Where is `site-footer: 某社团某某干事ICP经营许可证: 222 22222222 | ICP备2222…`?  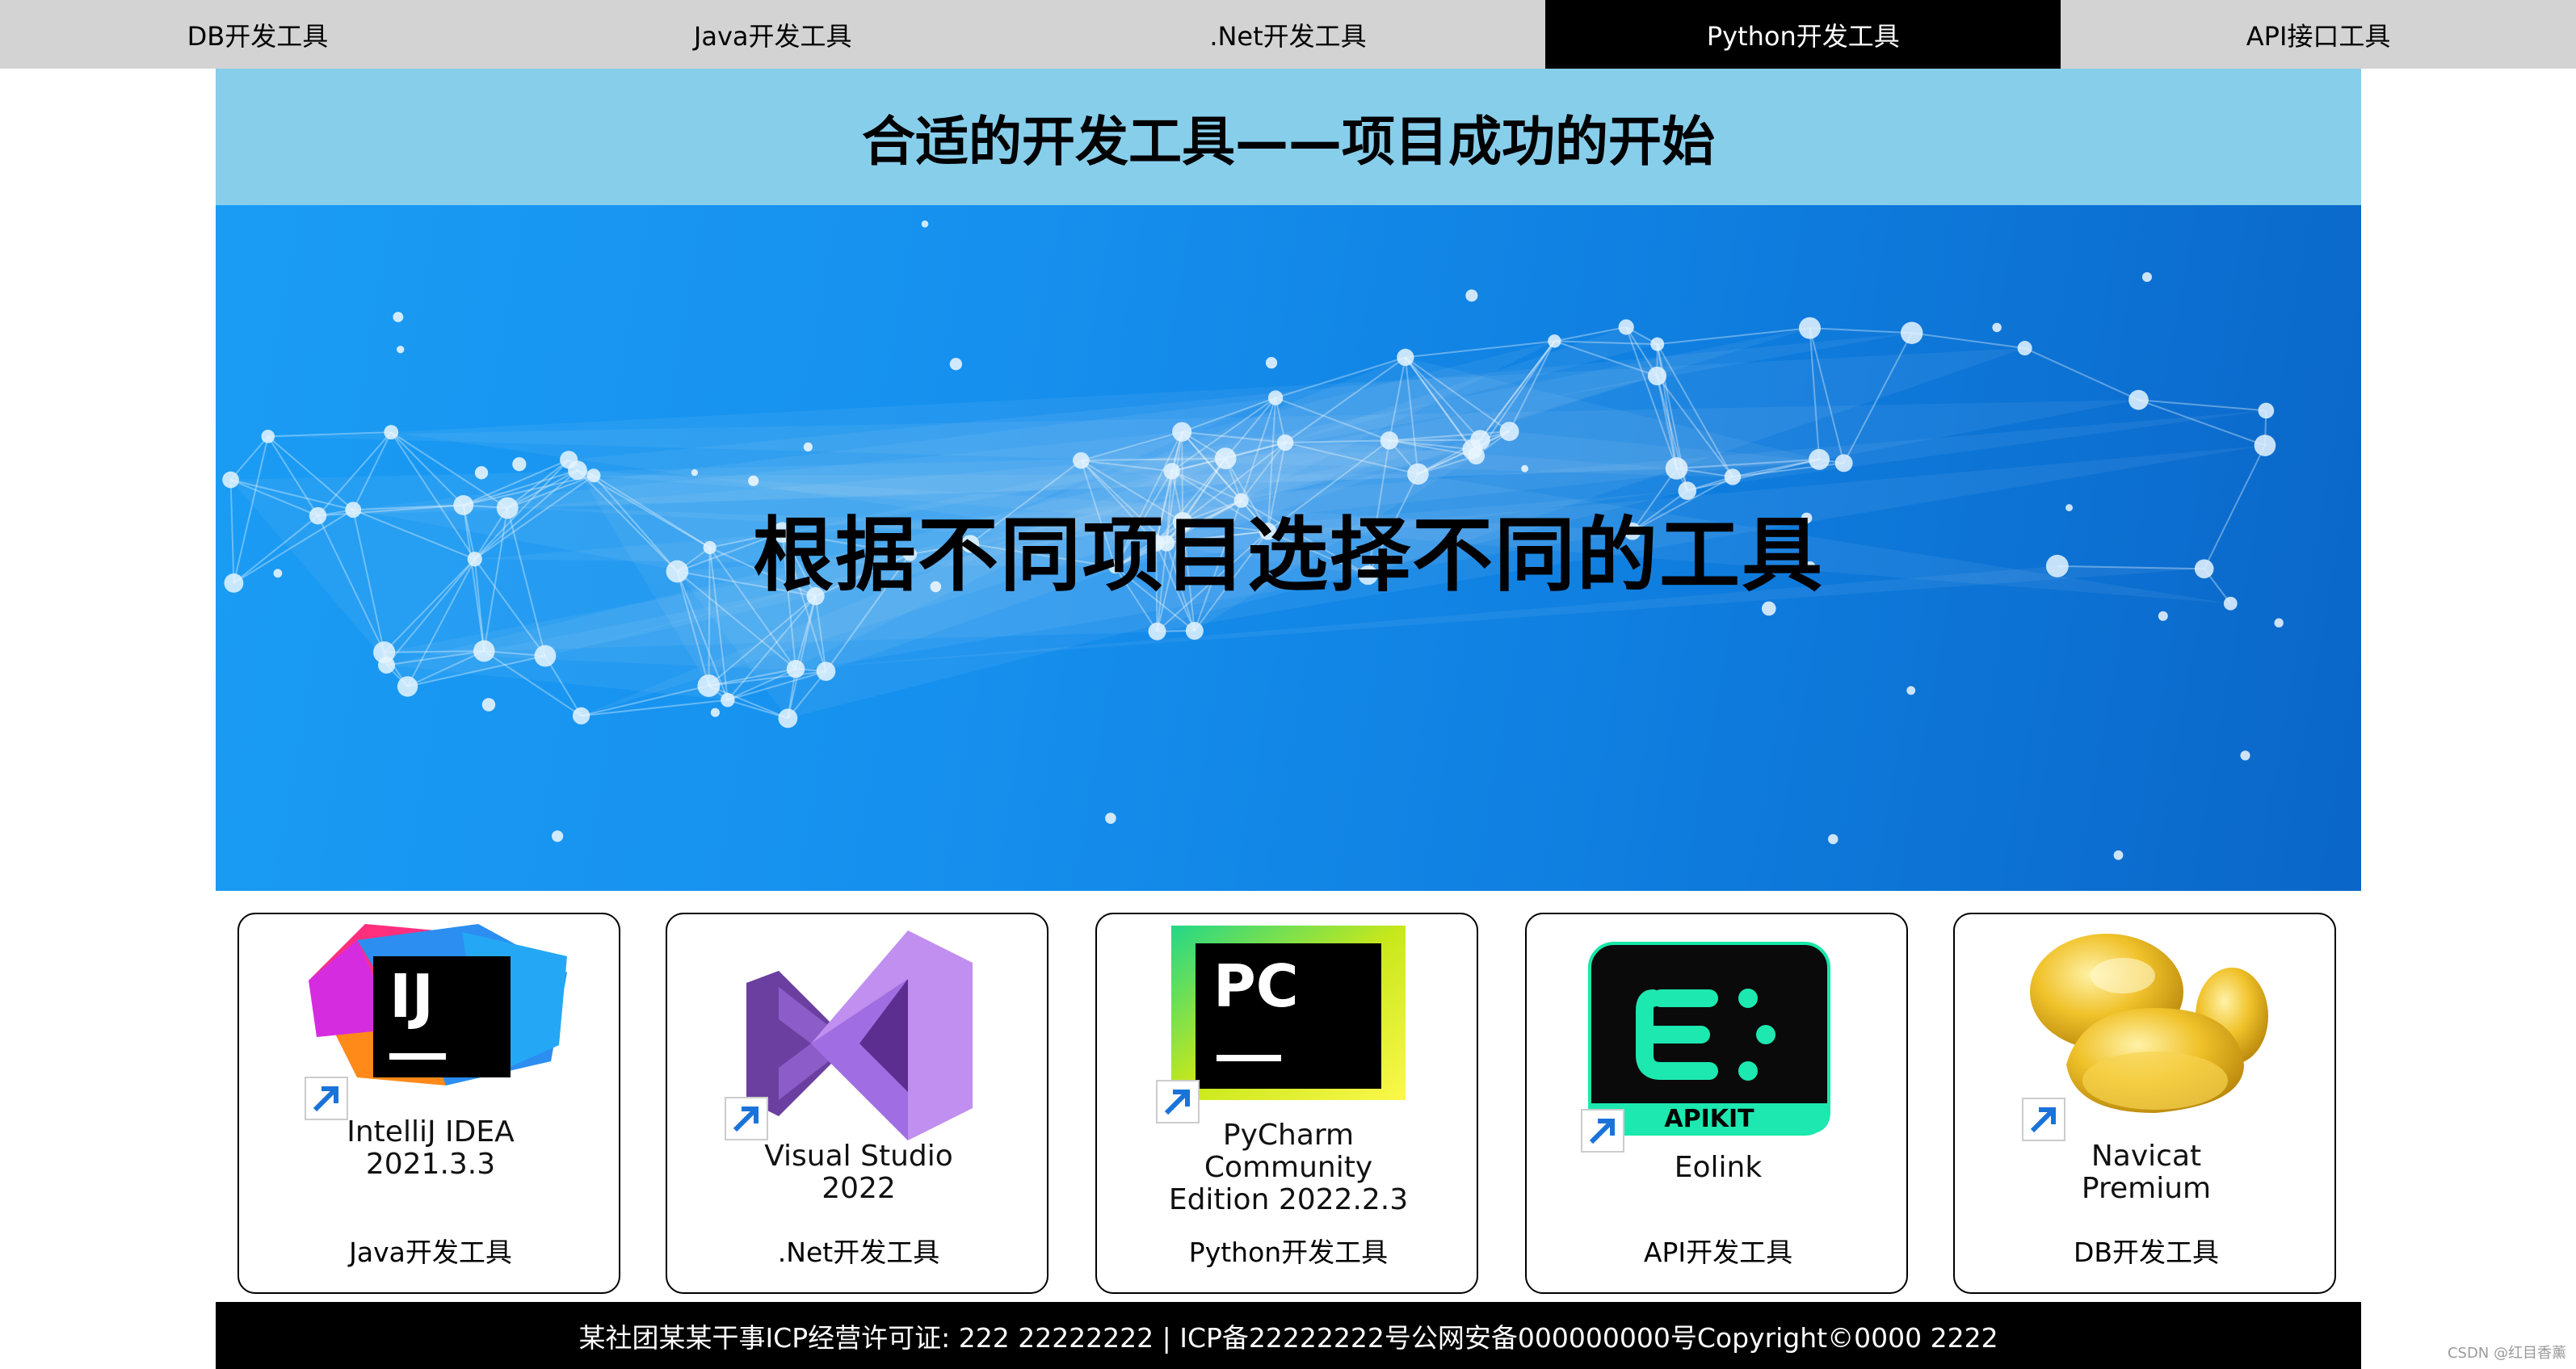 site-footer: 某社团某某干事ICP经营许可证: 222 22222222 | ICP备2222… is located at coordinates (1288, 1335).